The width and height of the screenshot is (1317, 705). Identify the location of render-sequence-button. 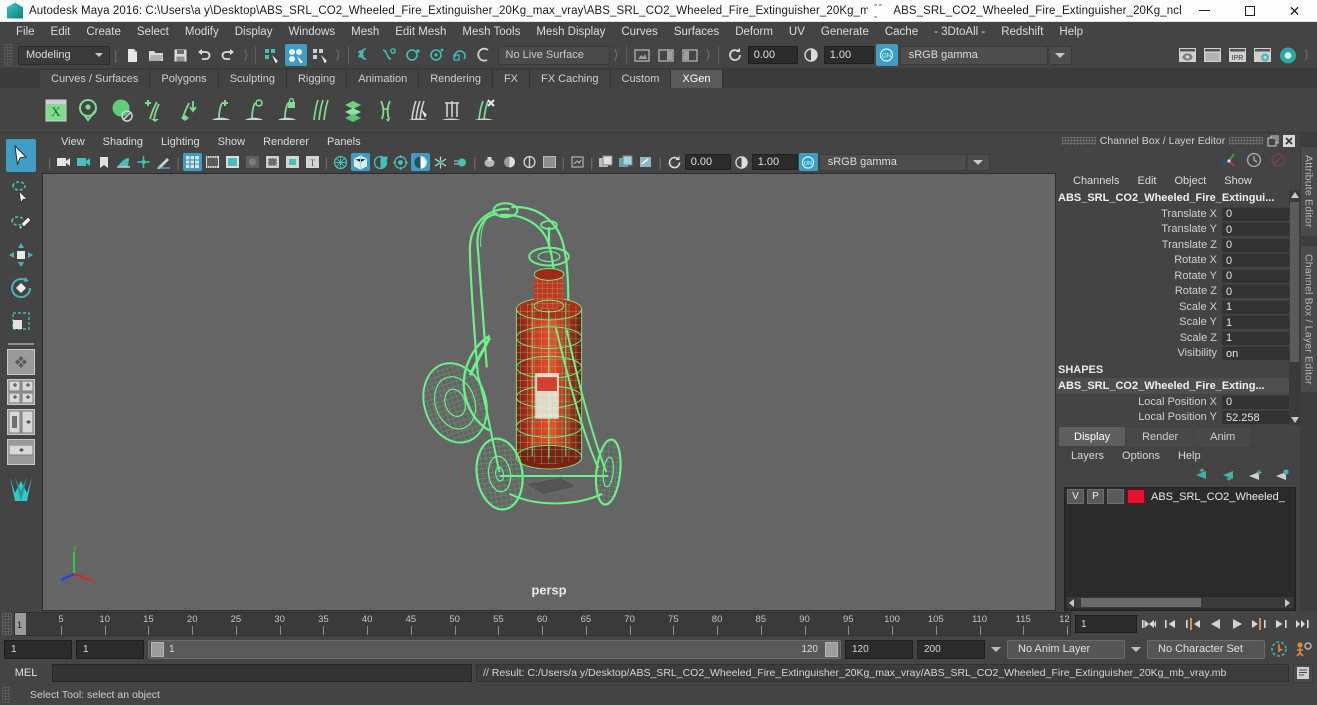
(1213, 55).